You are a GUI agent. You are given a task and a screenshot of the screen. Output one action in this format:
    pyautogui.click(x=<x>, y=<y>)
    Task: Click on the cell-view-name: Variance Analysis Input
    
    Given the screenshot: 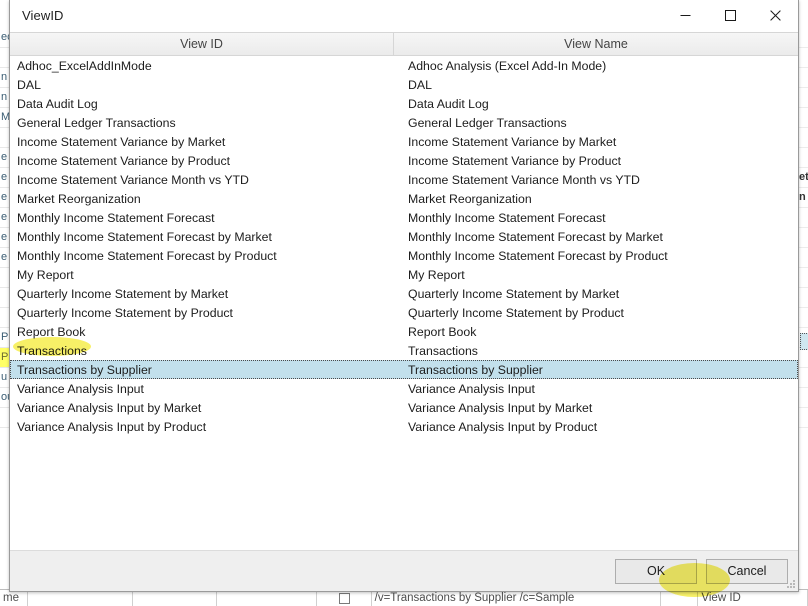 What is the action you would take?
    pyautogui.click(x=471, y=388)
    